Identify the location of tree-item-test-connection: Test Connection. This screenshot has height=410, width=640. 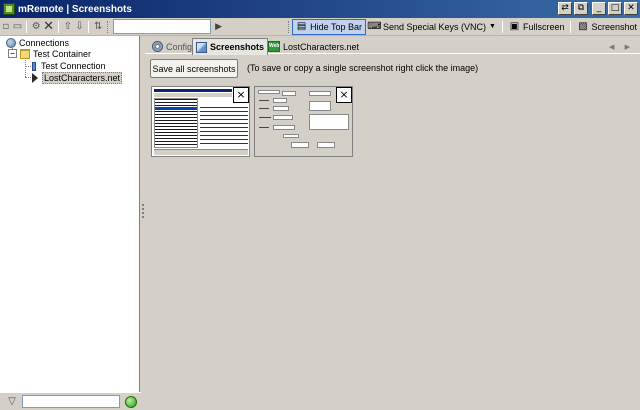
(67, 66).